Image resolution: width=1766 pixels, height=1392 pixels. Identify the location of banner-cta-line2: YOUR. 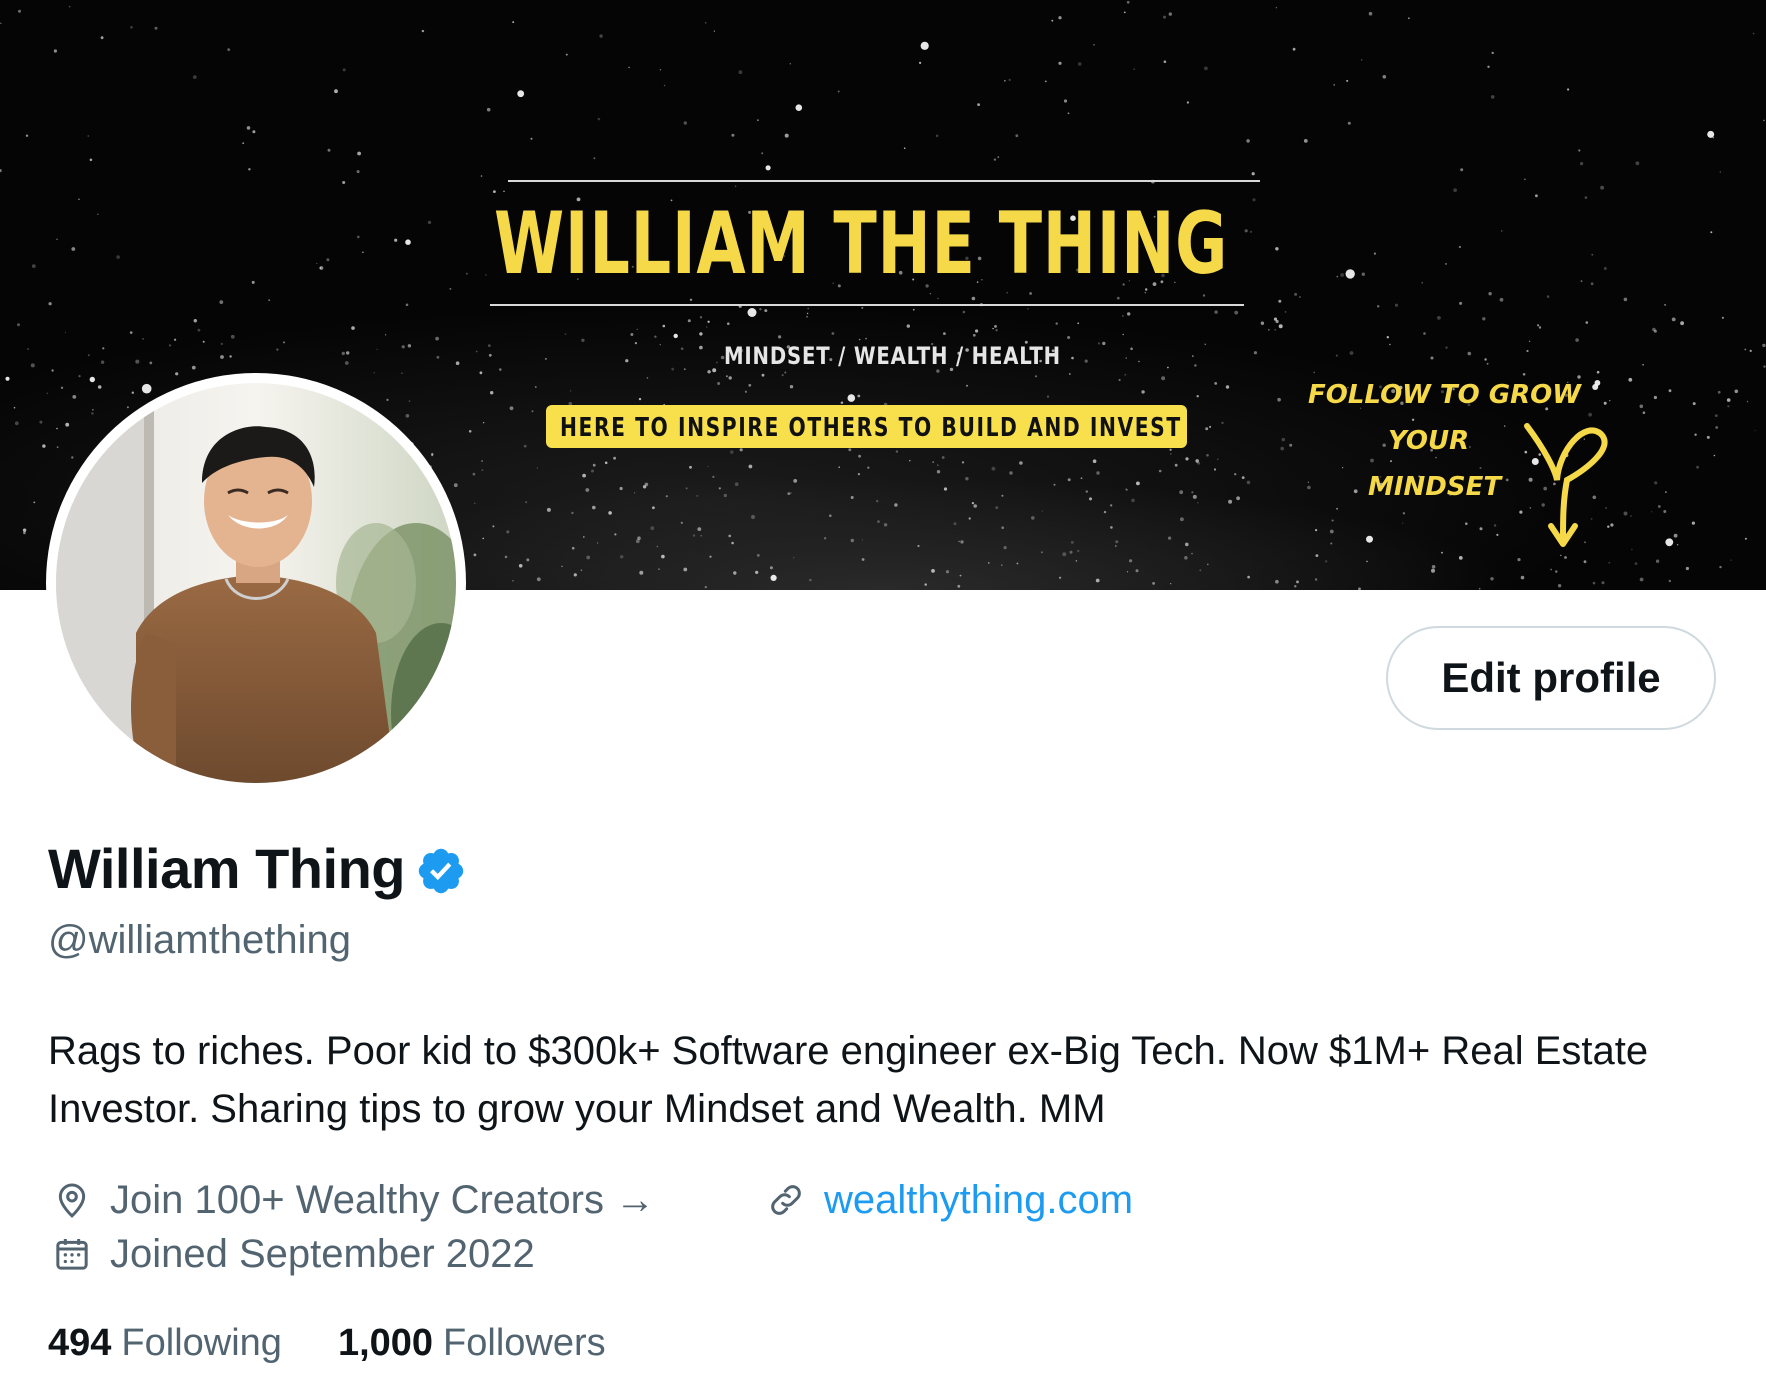
(1429, 441).